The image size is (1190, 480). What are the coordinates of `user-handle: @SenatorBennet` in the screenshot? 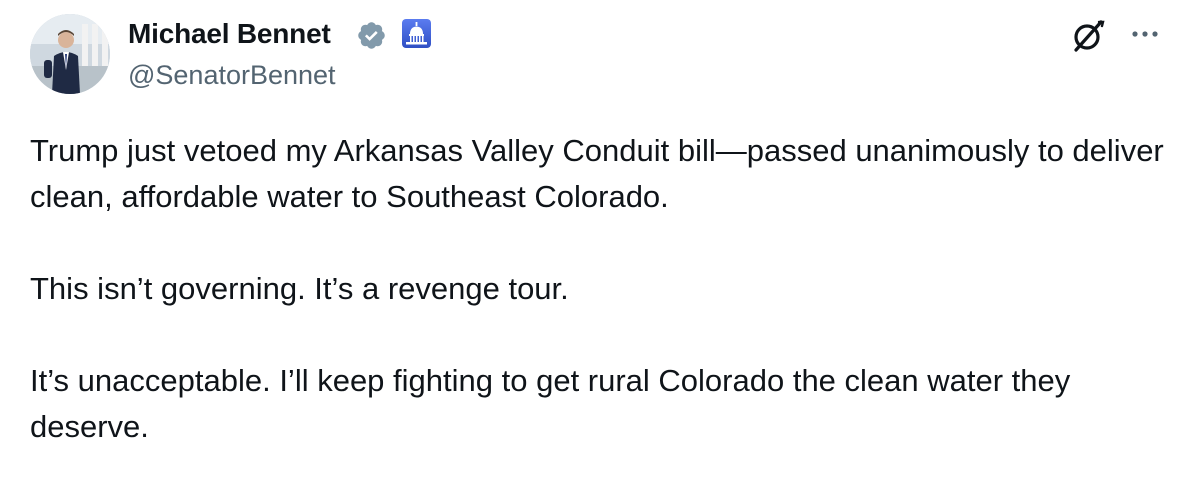 It's located at (232, 75).